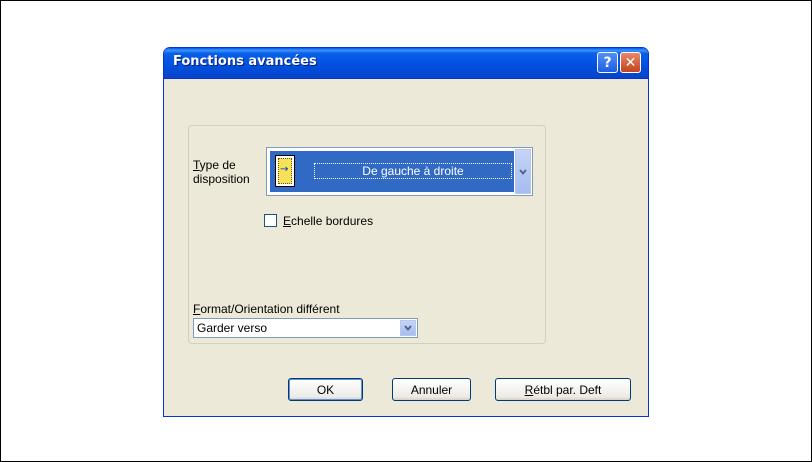 Image resolution: width=812 pixels, height=462 pixels. I want to click on title-bar: Fonctions avancées ? ✕, so click(406, 63).